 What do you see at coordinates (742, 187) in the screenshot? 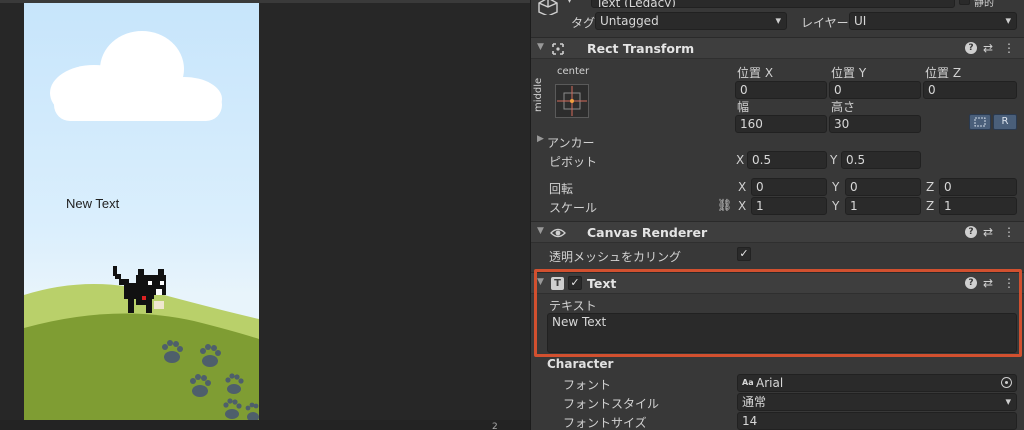
I see `rot-x-axis: X` at bounding box center [742, 187].